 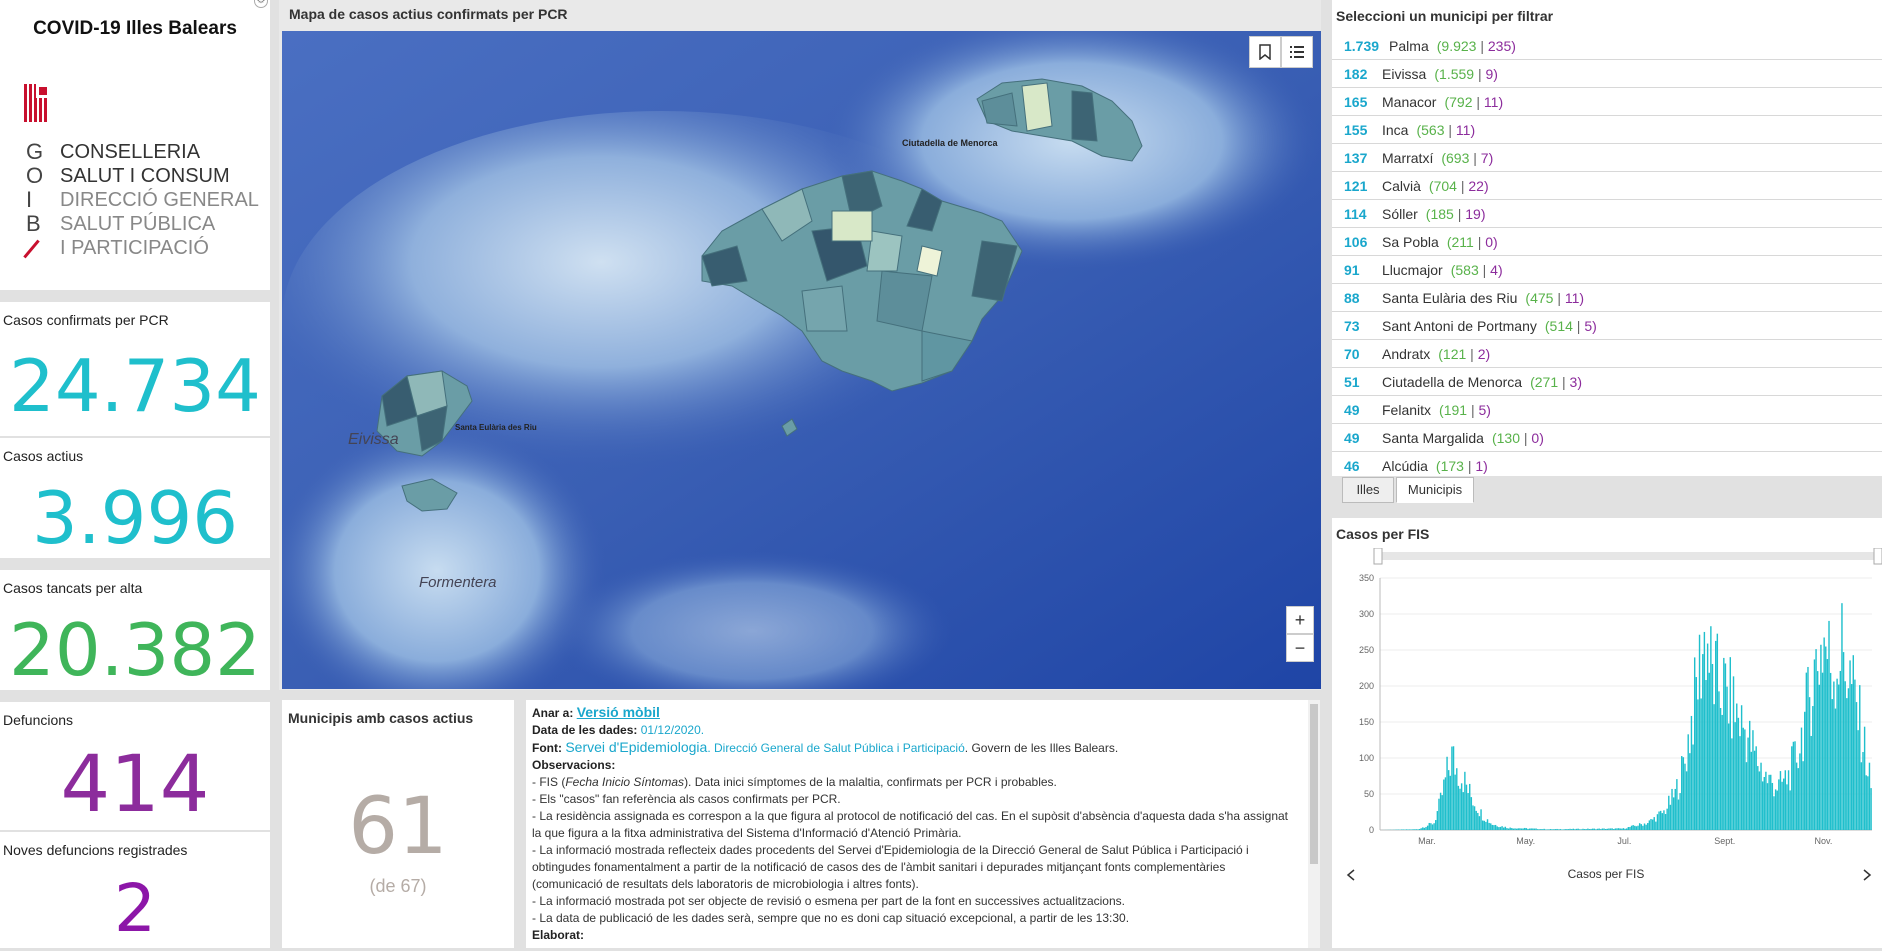 What do you see at coordinates (31, 249) in the screenshot?
I see `logo-slash` at bounding box center [31, 249].